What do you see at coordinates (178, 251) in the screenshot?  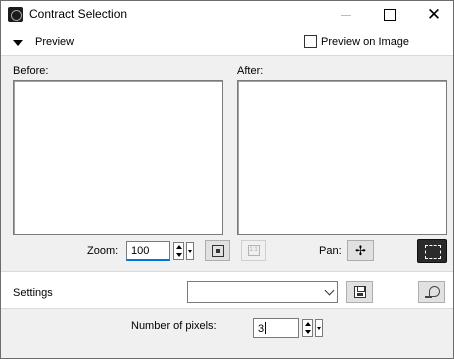 I see `zoom-spinner` at bounding box center [178, 251].